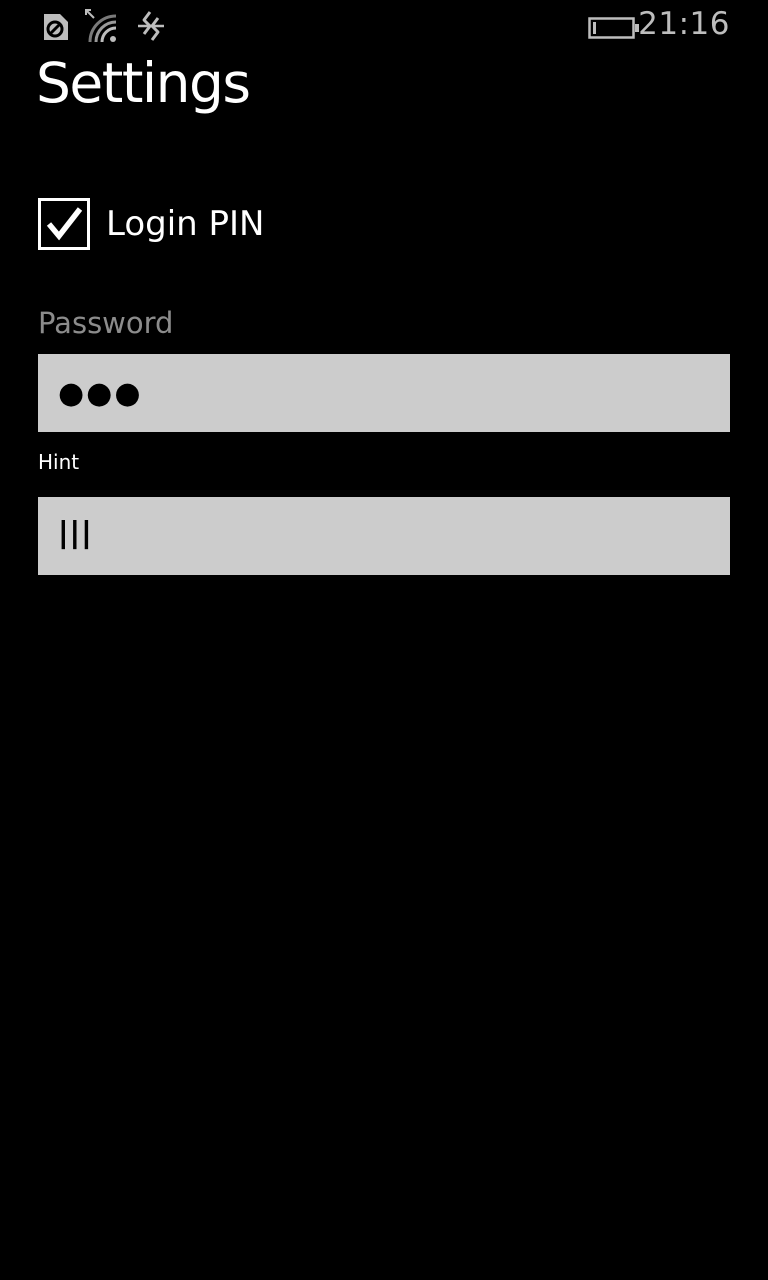 The image size is (768, 1280). I want to click on login-pin-checkbox: Login PIN, so click(151, 224).